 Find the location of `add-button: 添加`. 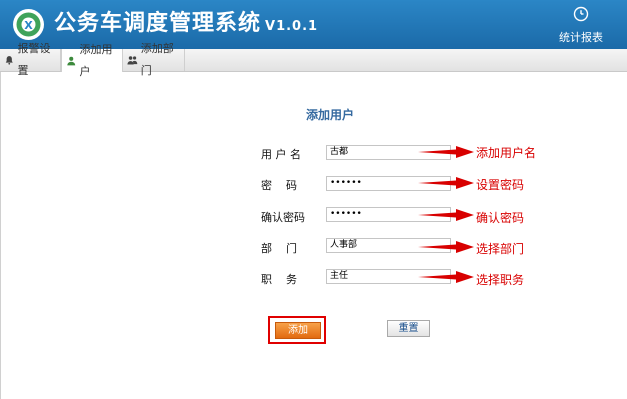

add-button: 添加 is located at coordinates (298, 330).